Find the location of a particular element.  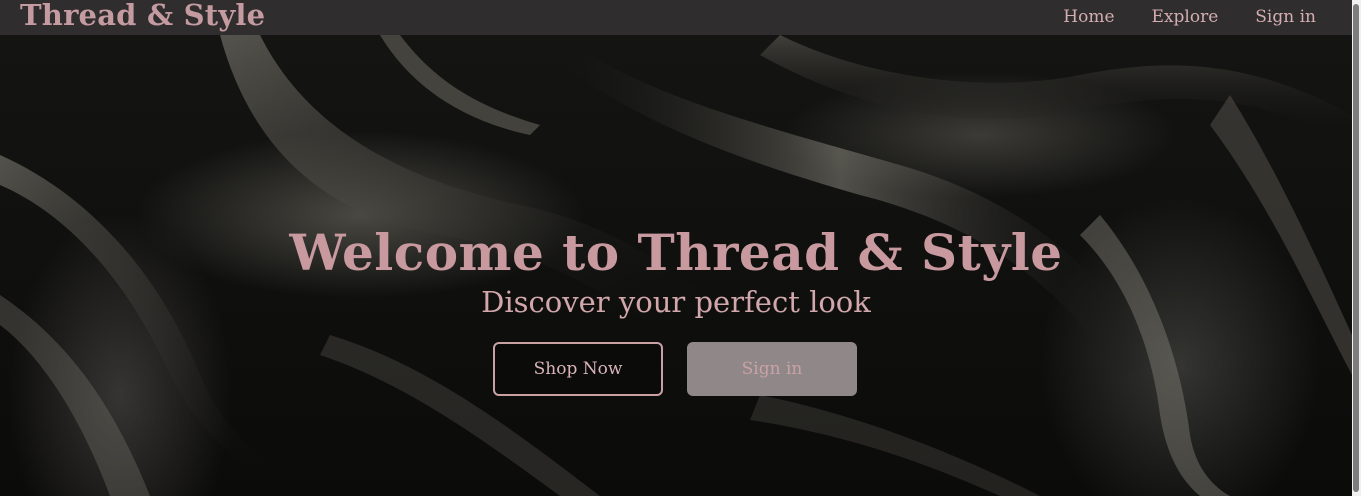

hero-title: Welcome to Thread & Style is located at coordinates (676, 252).